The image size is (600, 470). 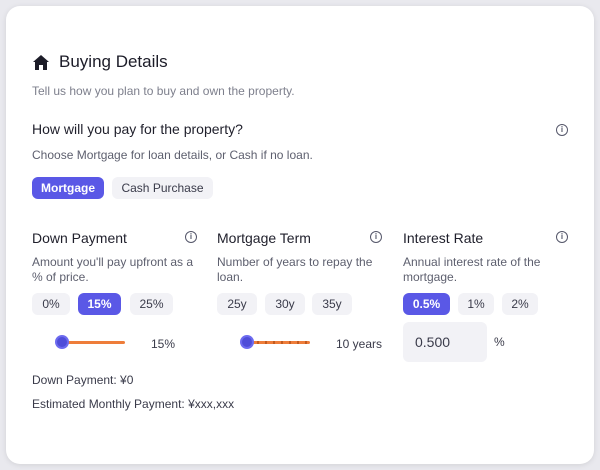 I want to click on mortgage-term-info-icon: i, so click(x=376, y=237).